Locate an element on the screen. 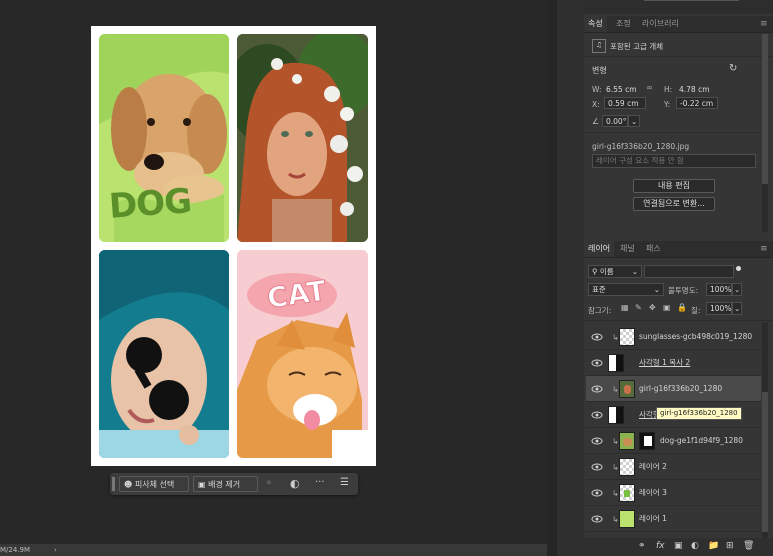  scroll-hint is located at coordinates (691, 0).